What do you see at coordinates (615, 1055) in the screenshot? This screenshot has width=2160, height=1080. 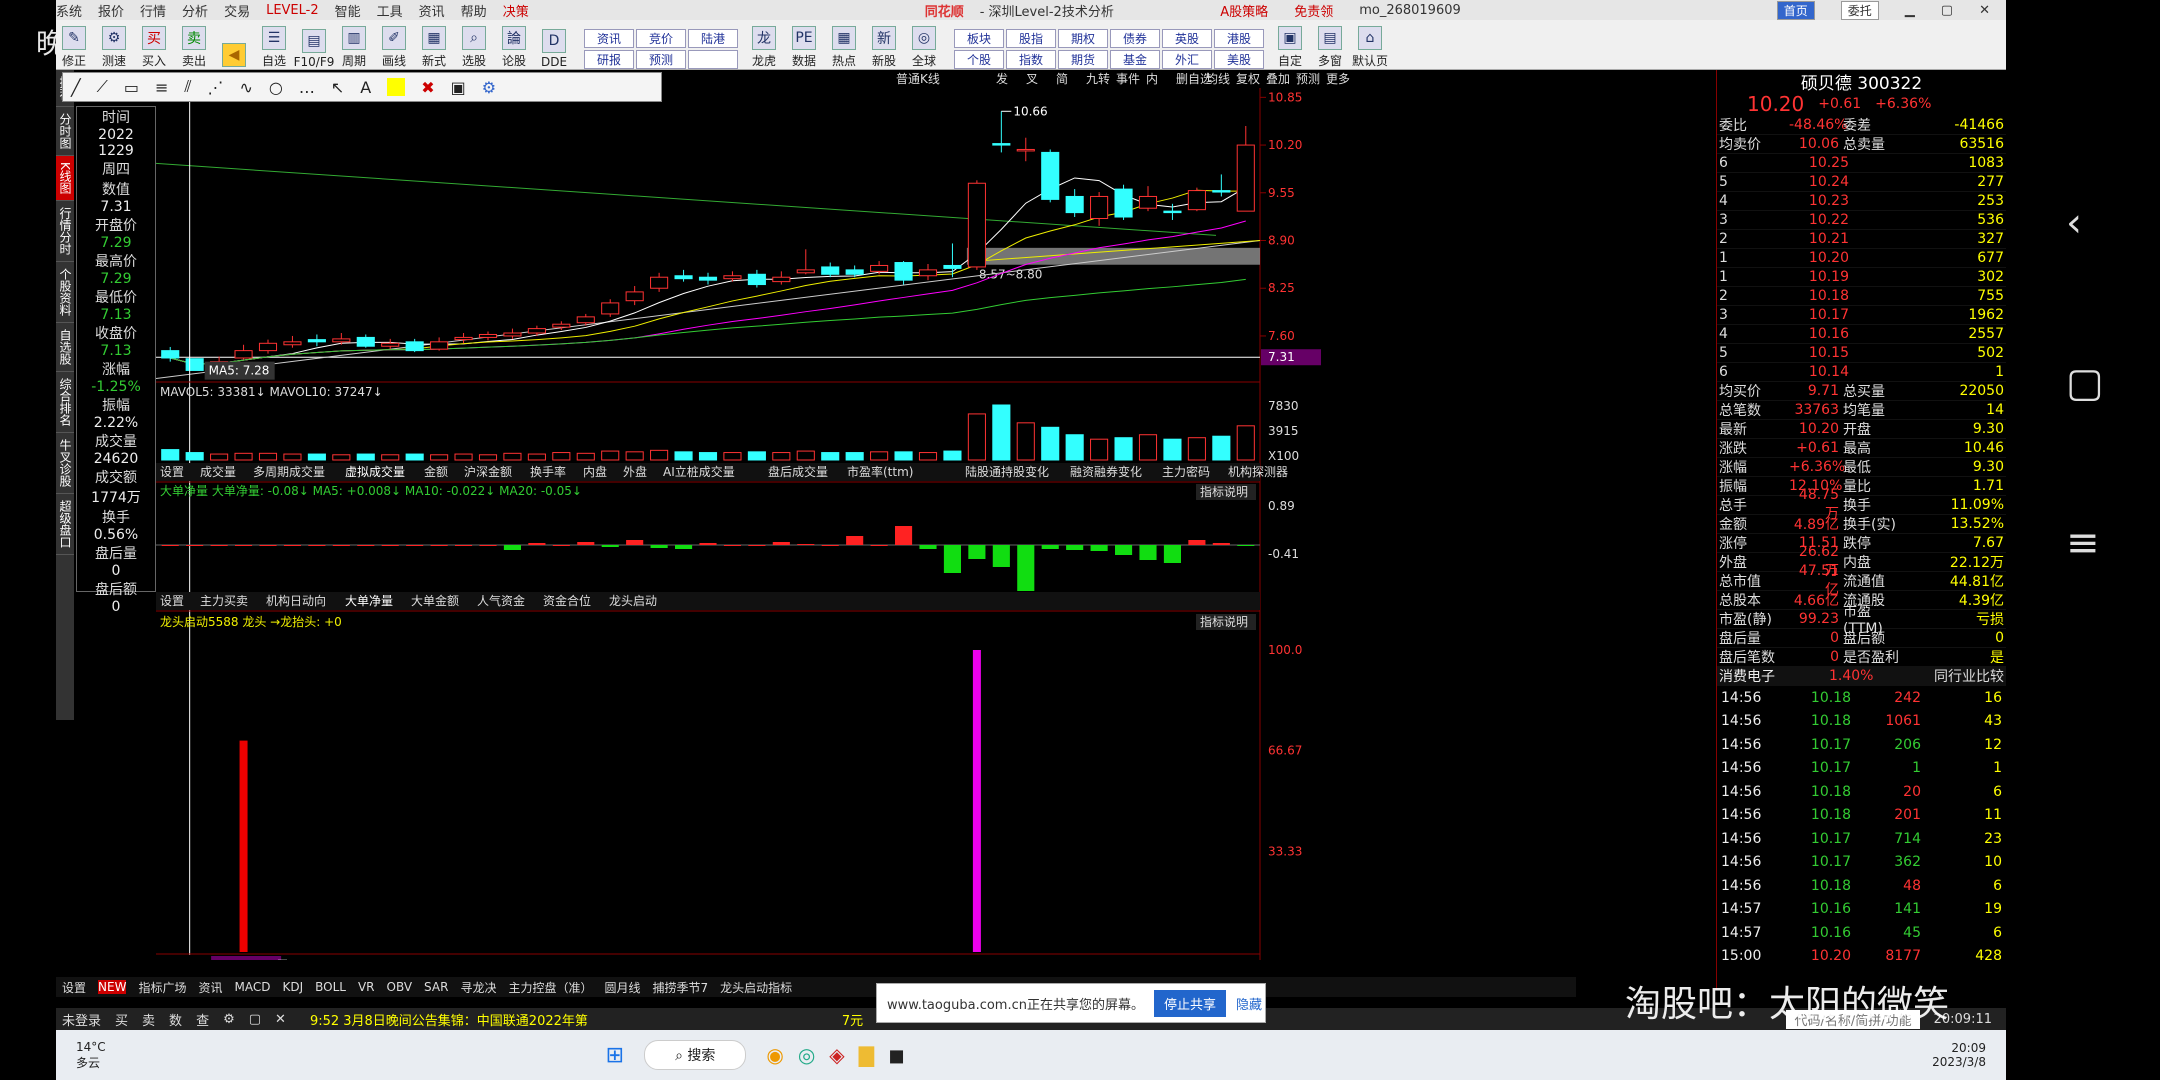 I see `start-icon: ⊞` at bounding box center [615, 1055].